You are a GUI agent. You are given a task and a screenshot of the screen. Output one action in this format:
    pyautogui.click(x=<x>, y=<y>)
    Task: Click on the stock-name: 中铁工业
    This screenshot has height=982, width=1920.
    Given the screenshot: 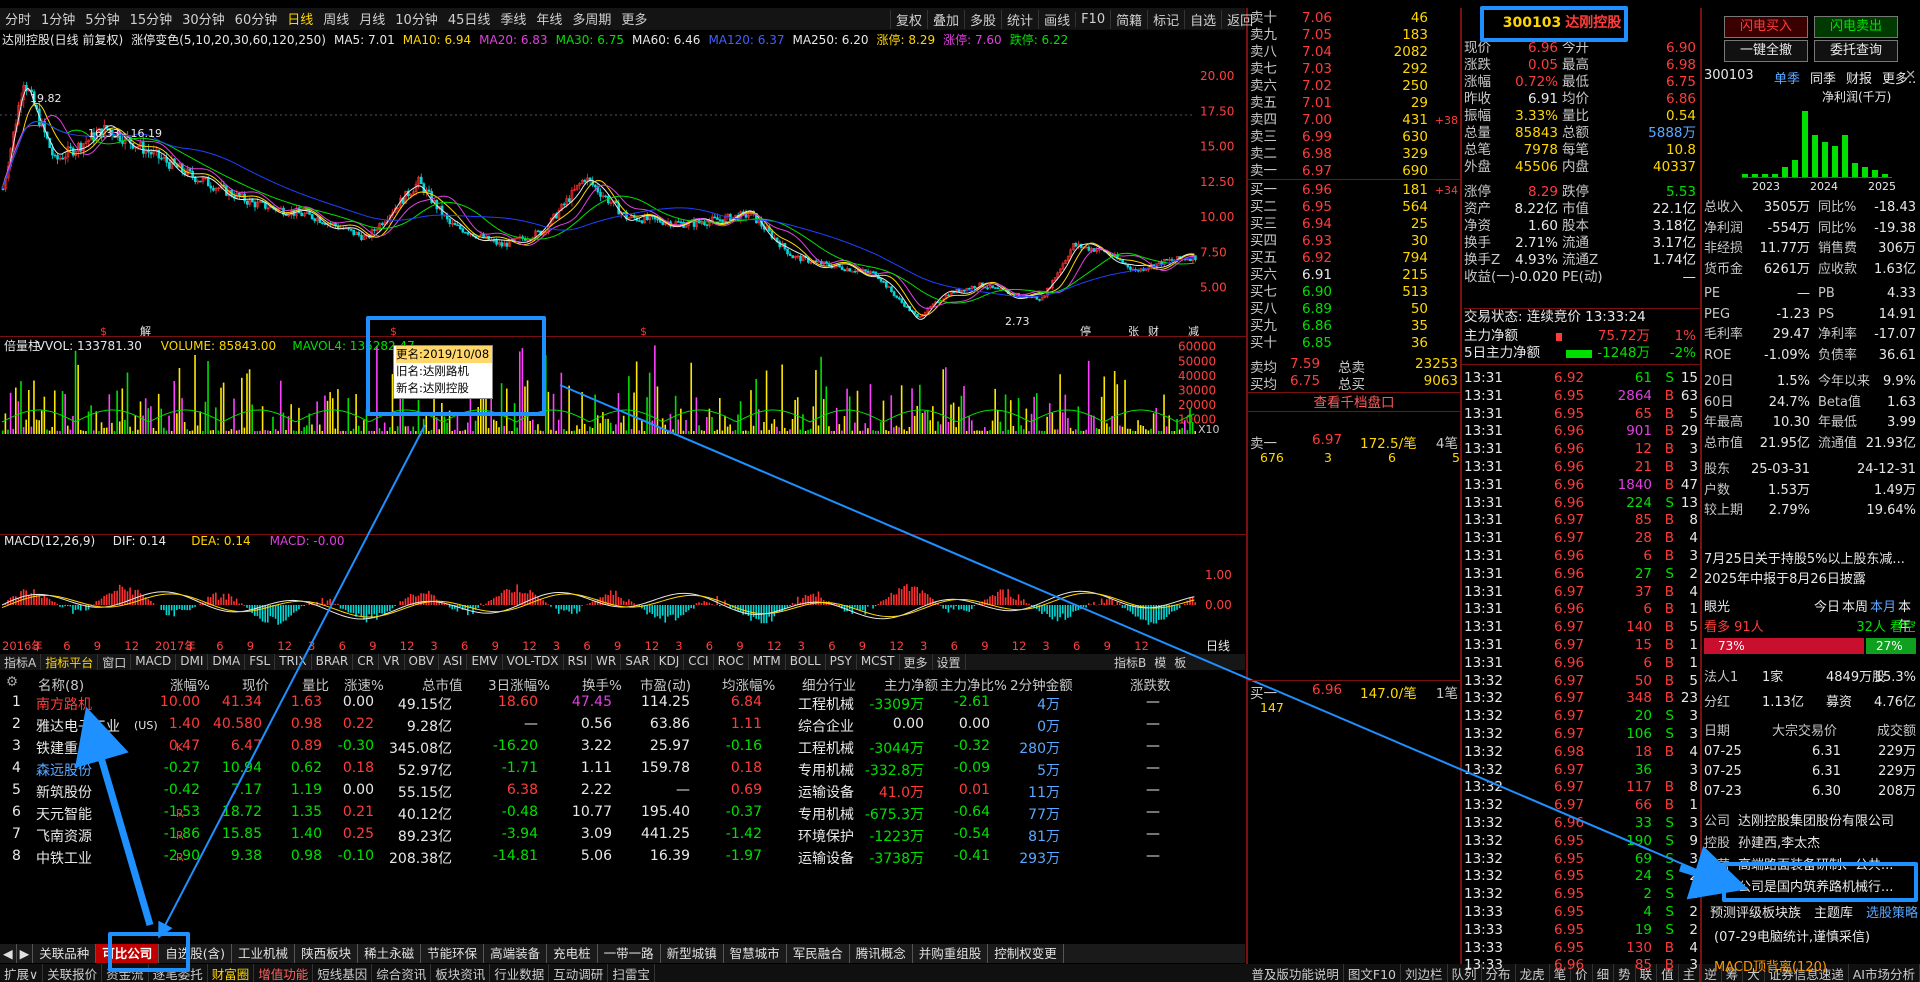 What is the action you would take?
    pyautogui.click(x=64, y=858)
    